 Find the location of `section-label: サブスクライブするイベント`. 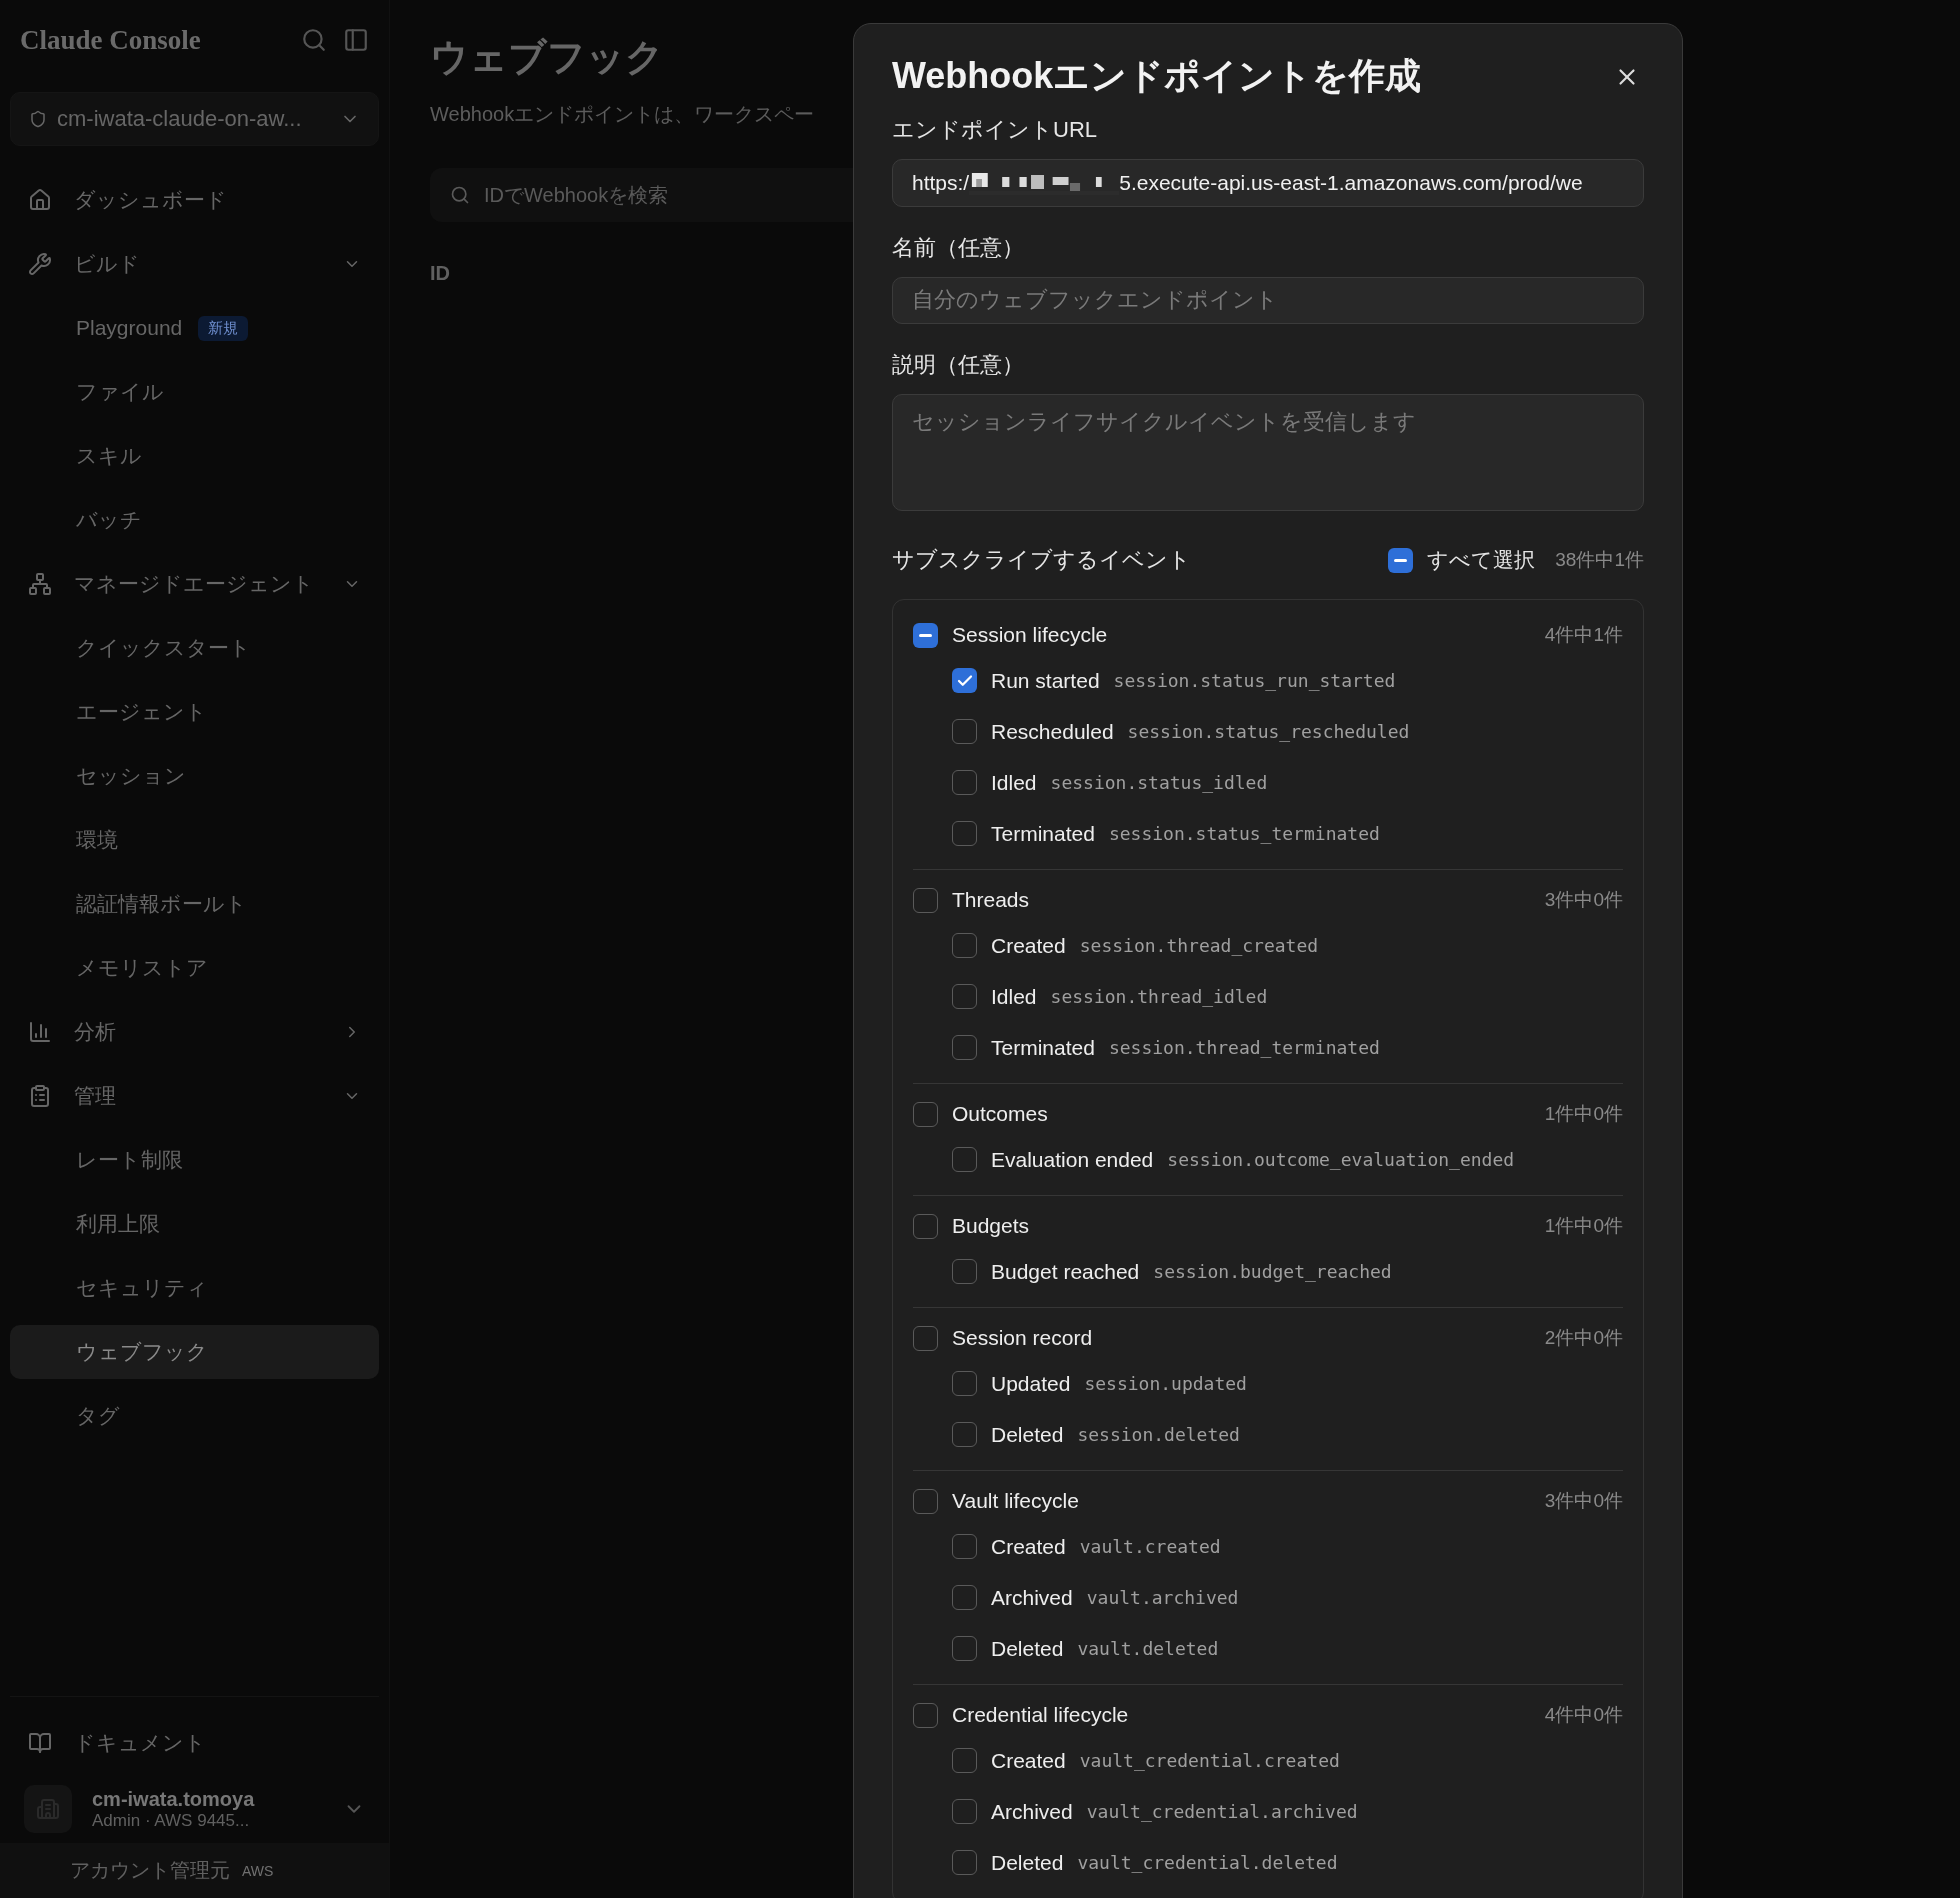

section-label: サブスクライブするイベント is located at coordinates (1042, 560).